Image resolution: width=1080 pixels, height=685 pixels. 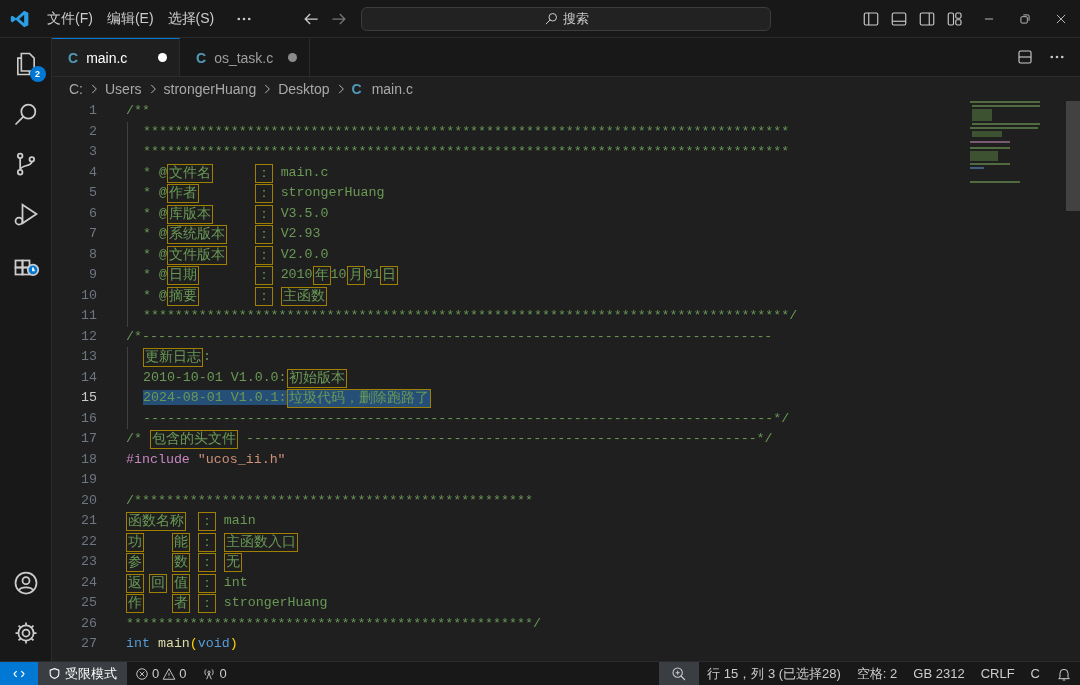 What do you see at coordinates (93, 131) in the screenshot?
I see `line-number: 2` at bounding box center [93, 131].